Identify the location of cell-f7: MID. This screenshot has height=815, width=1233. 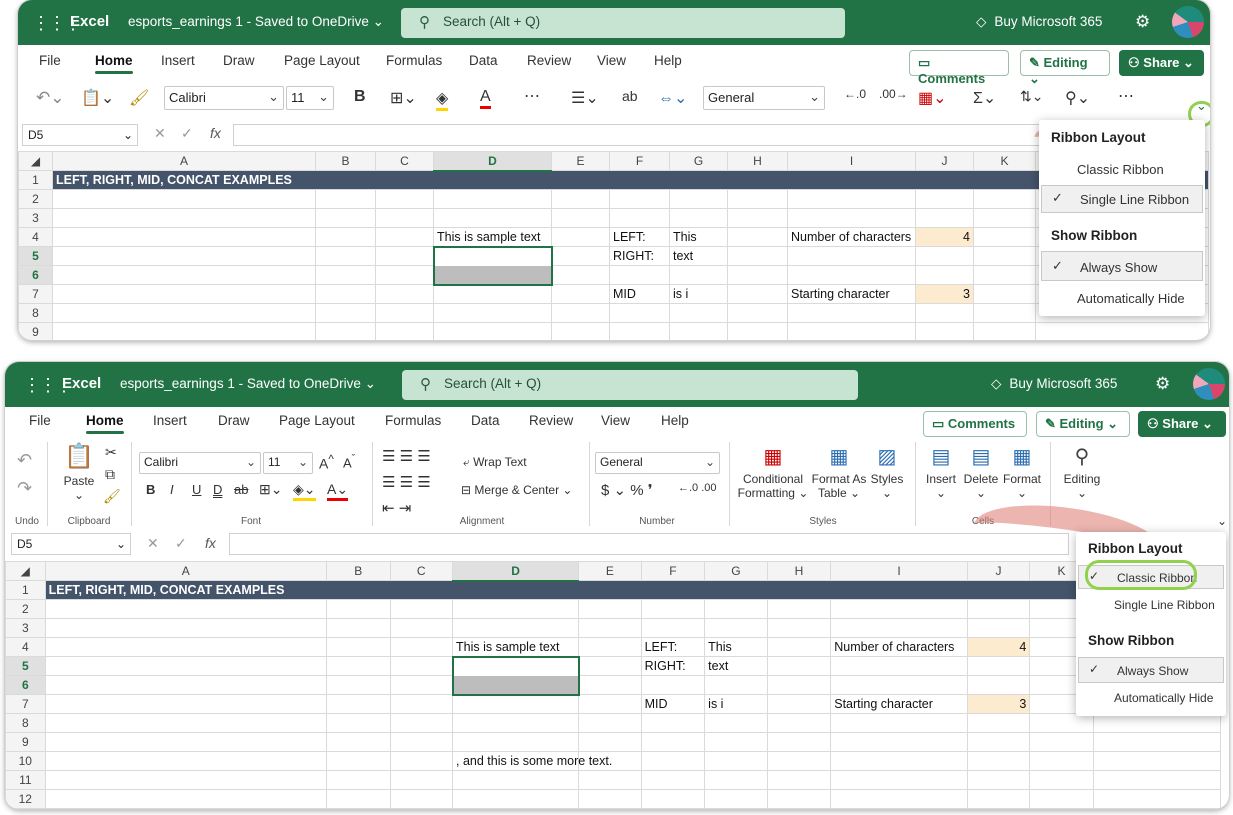
(639, 294).